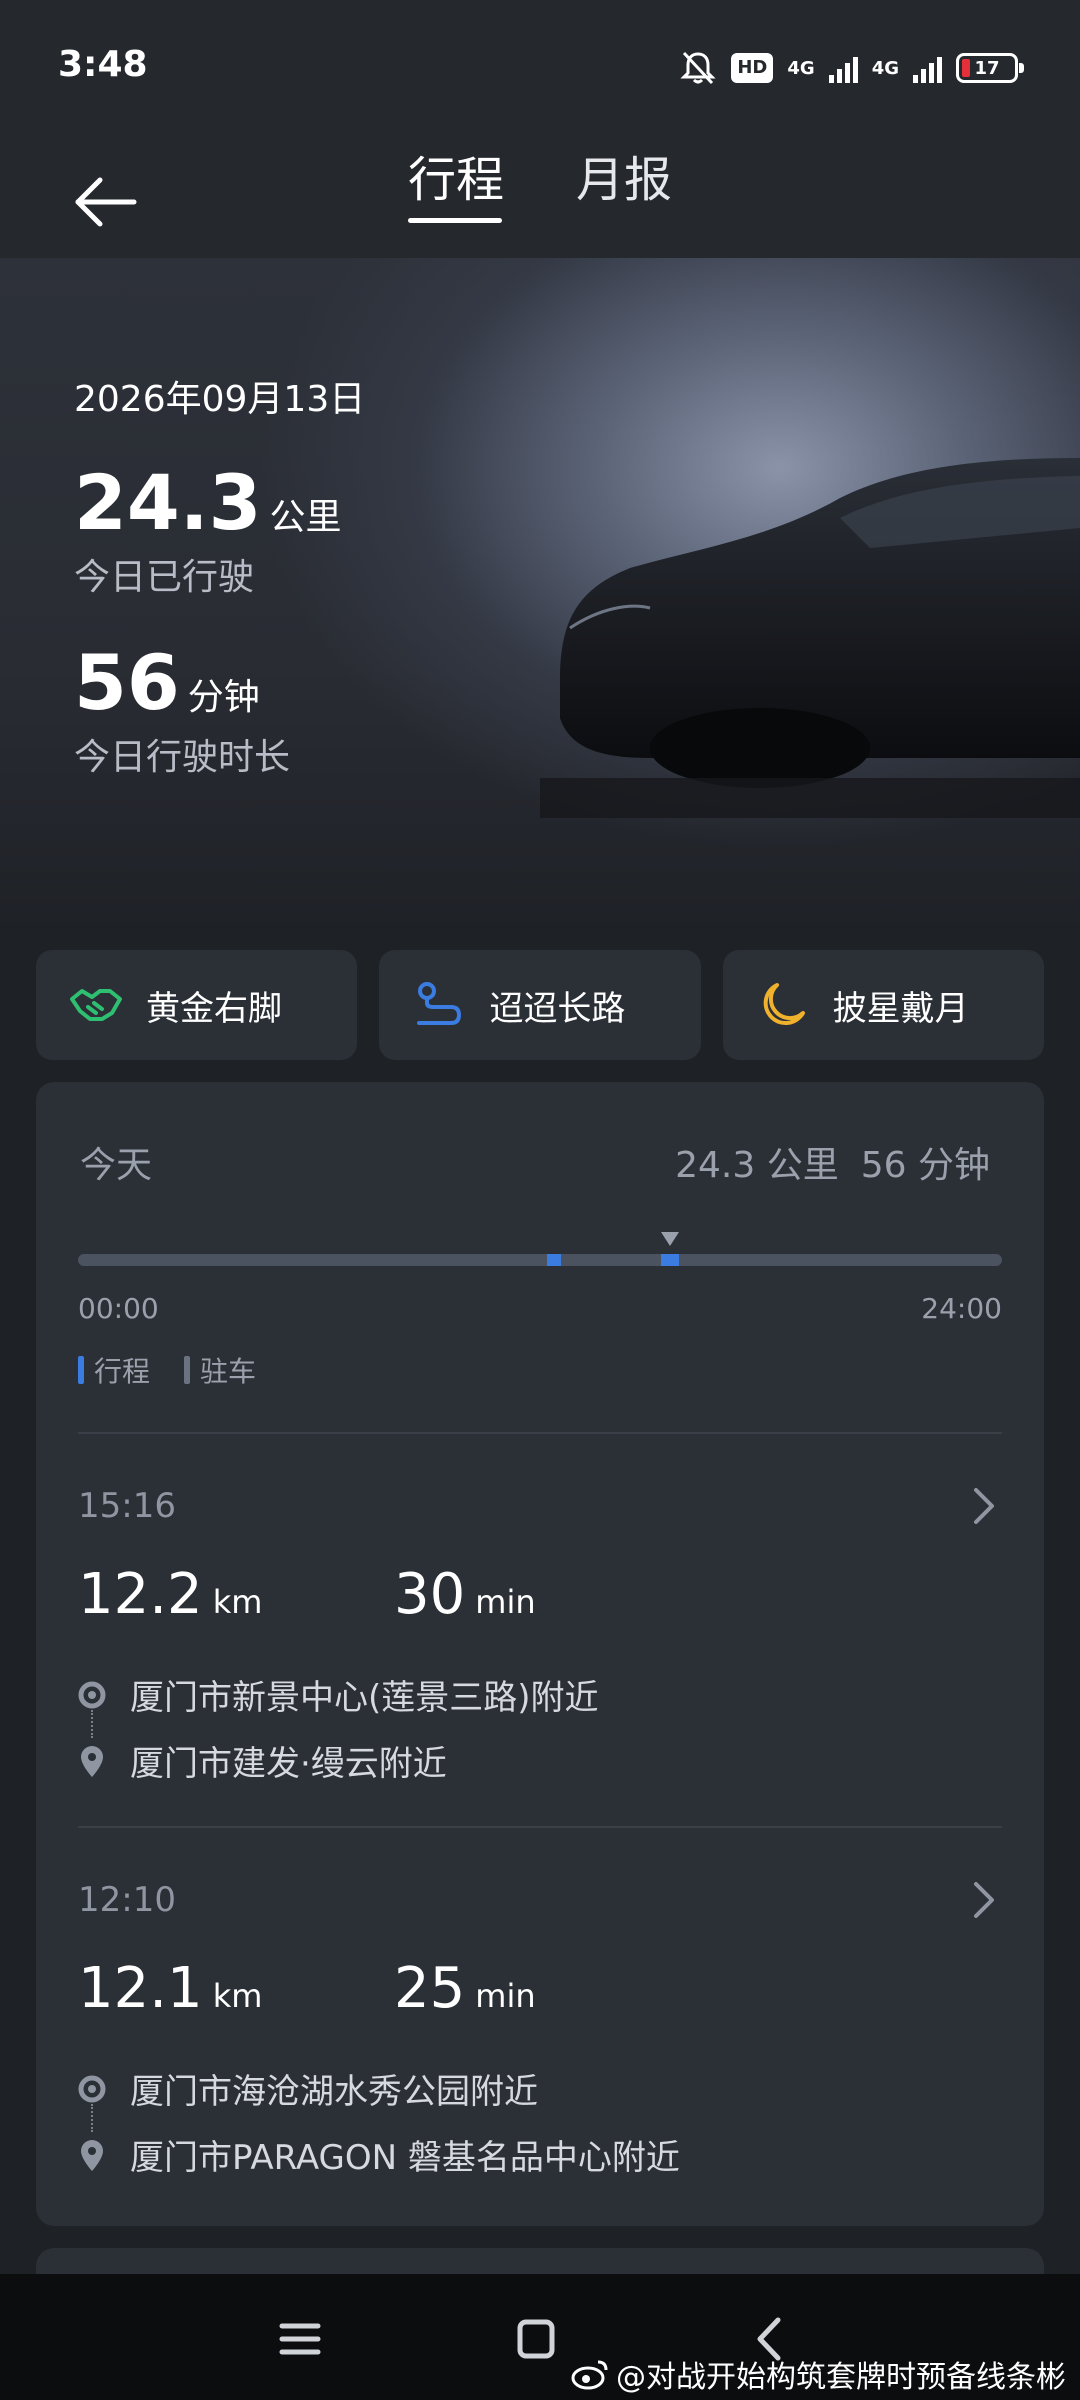 The image size is (1080, 2400). What do you see at coordinates (455, 220) in the screenshot?
I see `active-tab-indicator` at bounding box center [455, 220].